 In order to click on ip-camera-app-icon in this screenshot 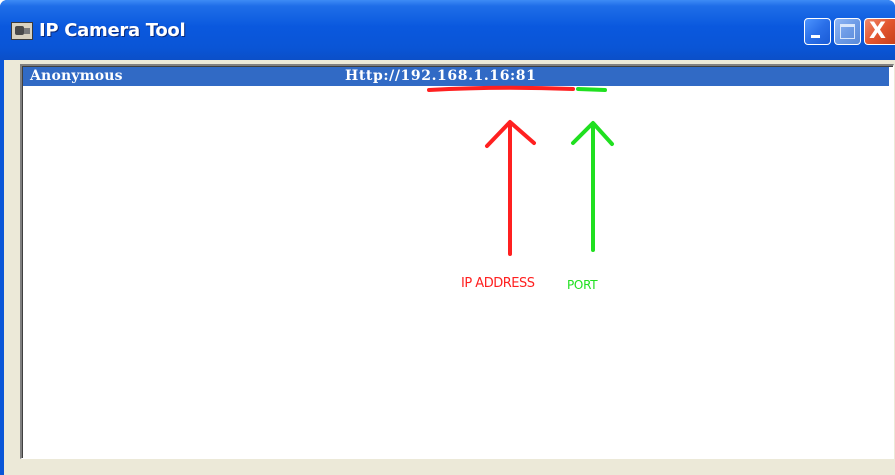, I will do `click(22, 31)`.